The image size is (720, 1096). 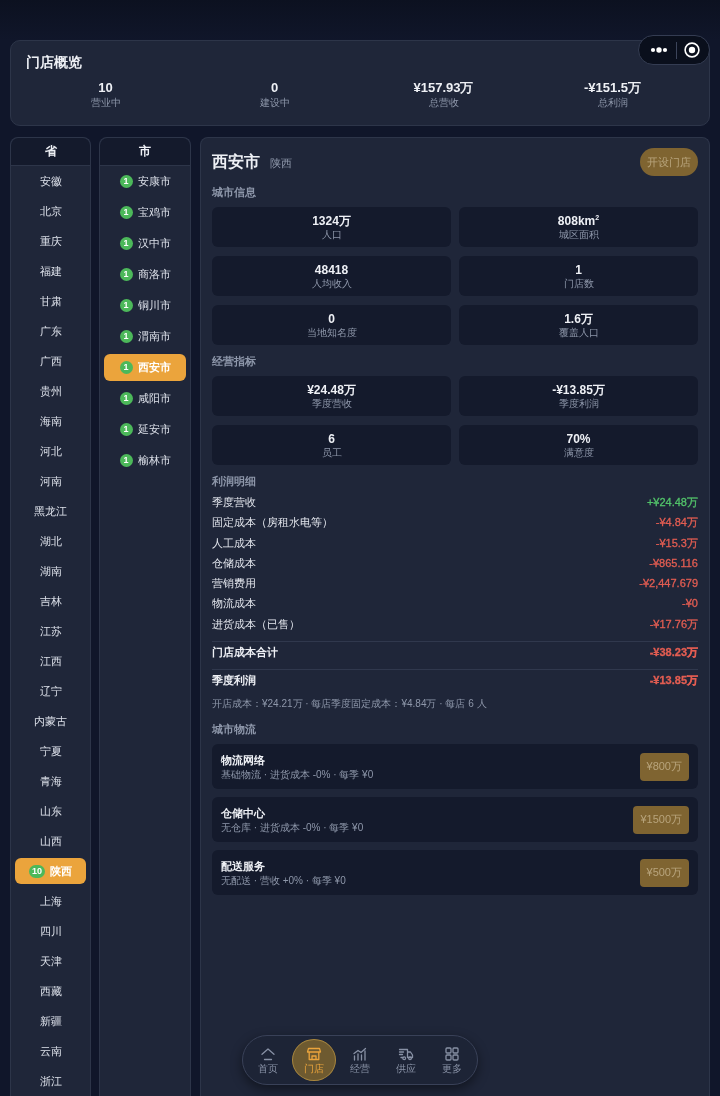 What do you see at coordinates (331, 234) in the screenshot?
I see `tile-label: 人口` at bounding box center [331, 234].